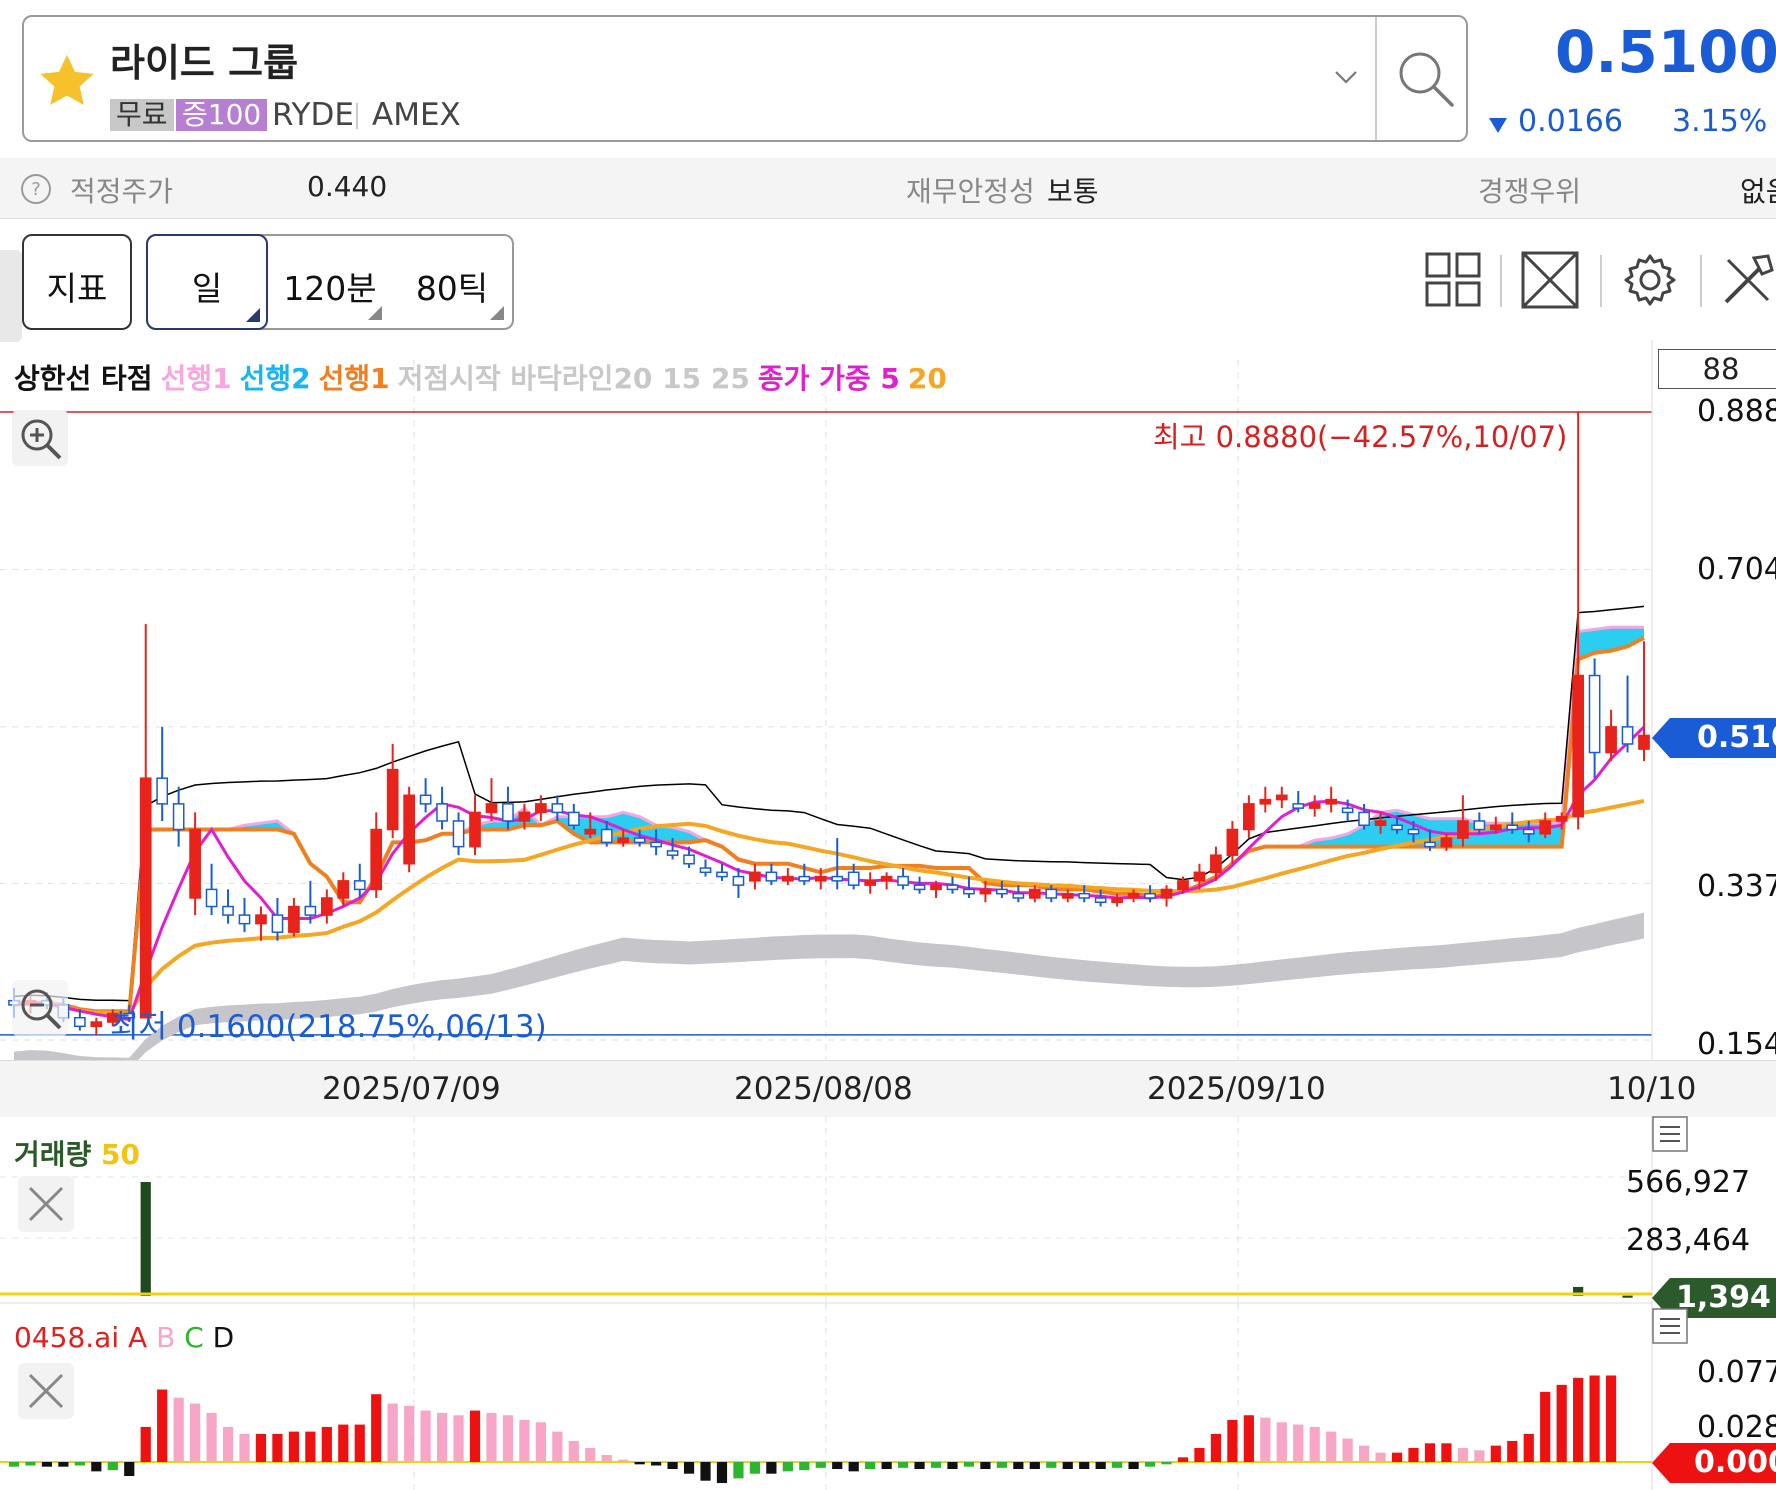 Image resolution: width=1776 pixels, height=1490 pixels. I want to click on tools-icon, so click(1748, 280).